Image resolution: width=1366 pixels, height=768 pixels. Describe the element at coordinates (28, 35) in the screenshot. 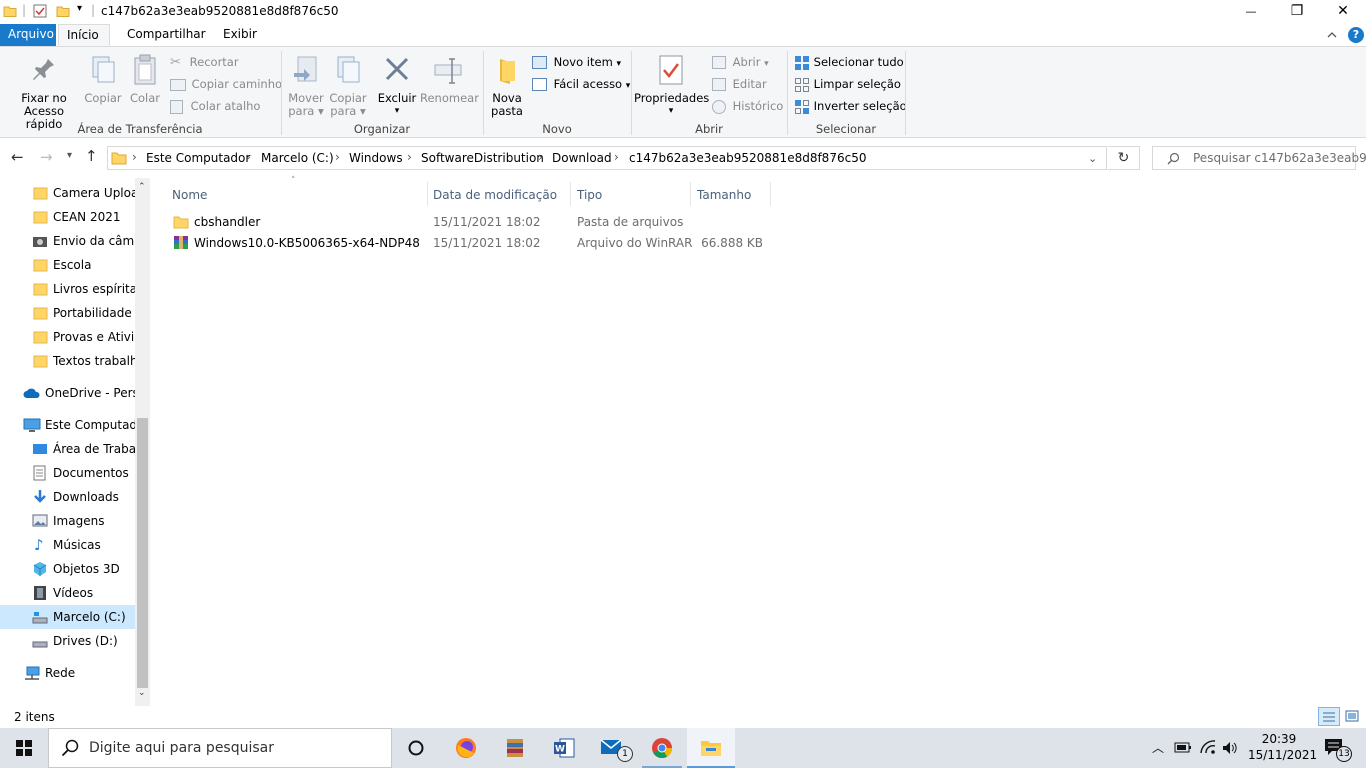

I see `tab-file: Arquivo` at that location.